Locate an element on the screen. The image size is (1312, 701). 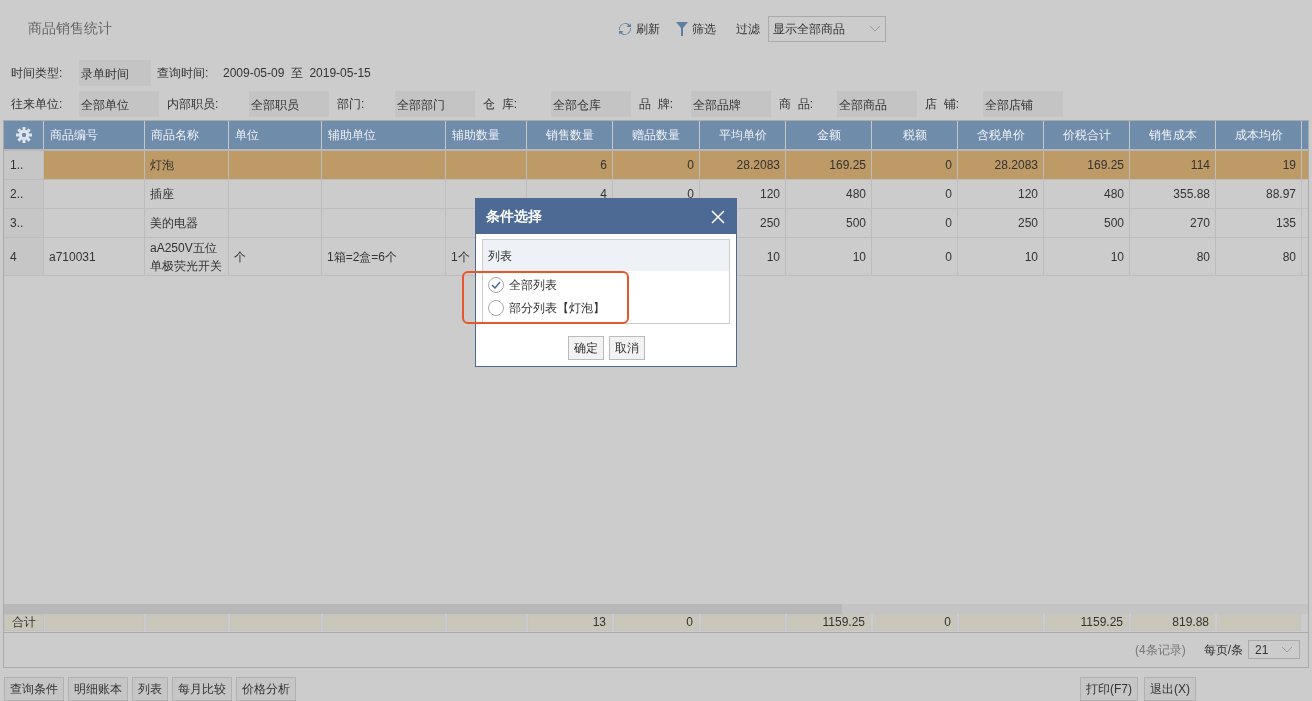
check-icon is located at coordinates (496, 284).